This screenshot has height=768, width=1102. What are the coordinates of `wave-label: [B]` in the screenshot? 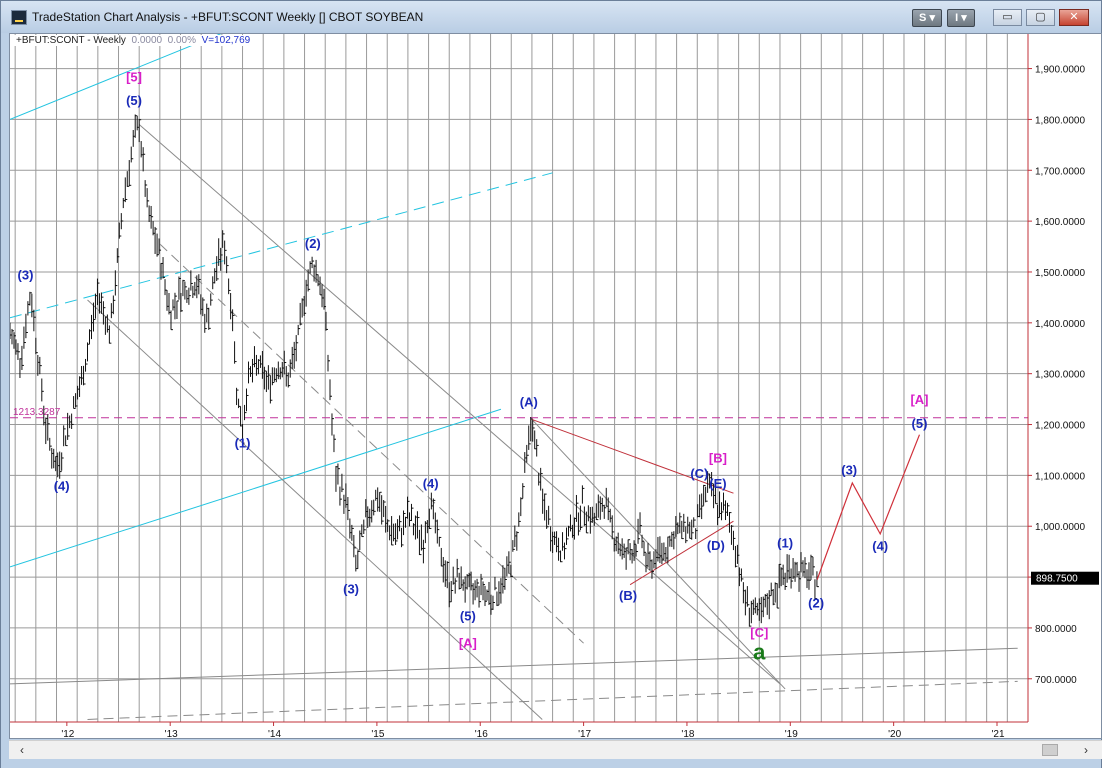 It's located at (718, 458).